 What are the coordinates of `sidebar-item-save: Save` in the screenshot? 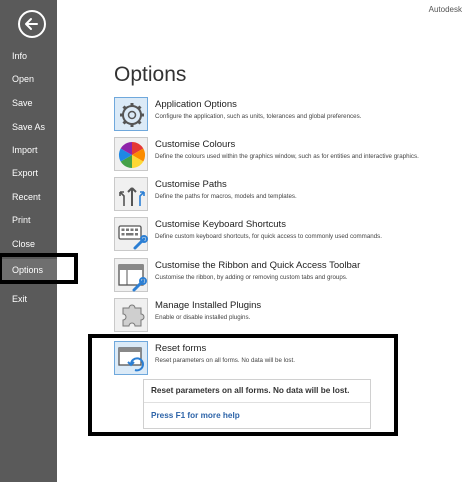 It's located at (28, 103).